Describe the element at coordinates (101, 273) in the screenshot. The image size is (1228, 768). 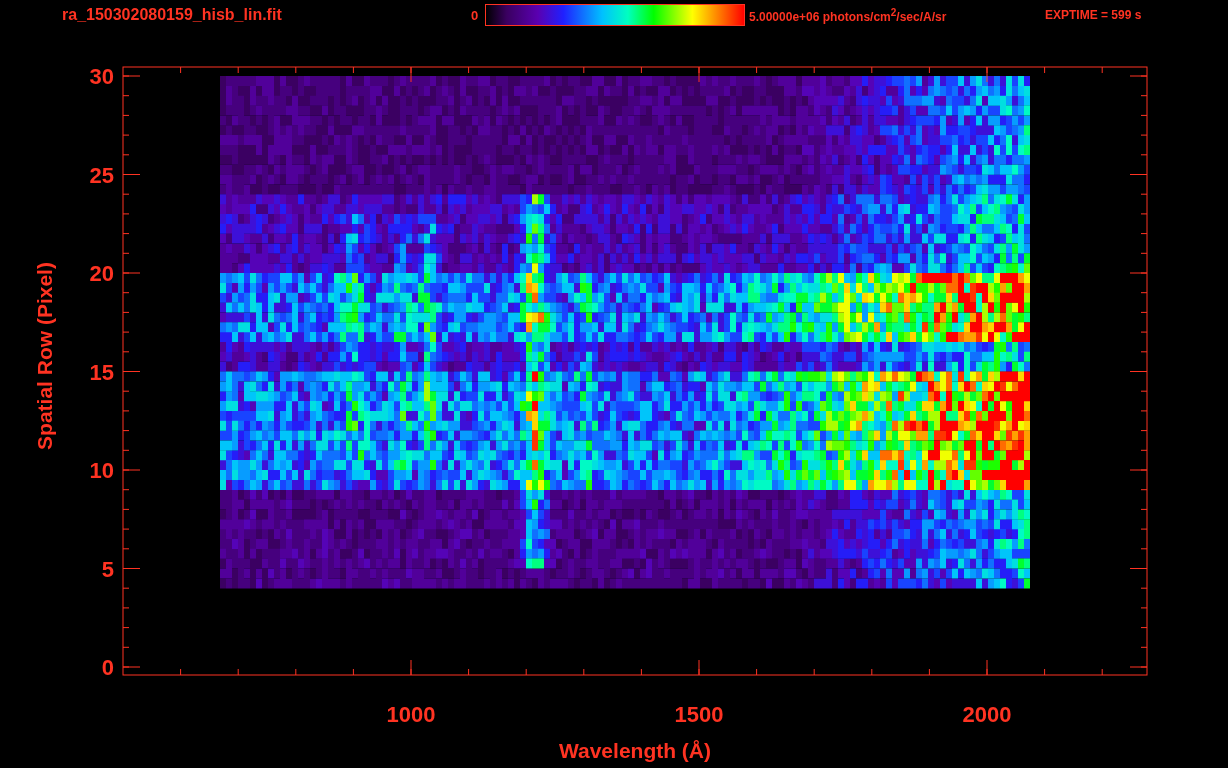
I see `axis-tick-label: 20` at that location.